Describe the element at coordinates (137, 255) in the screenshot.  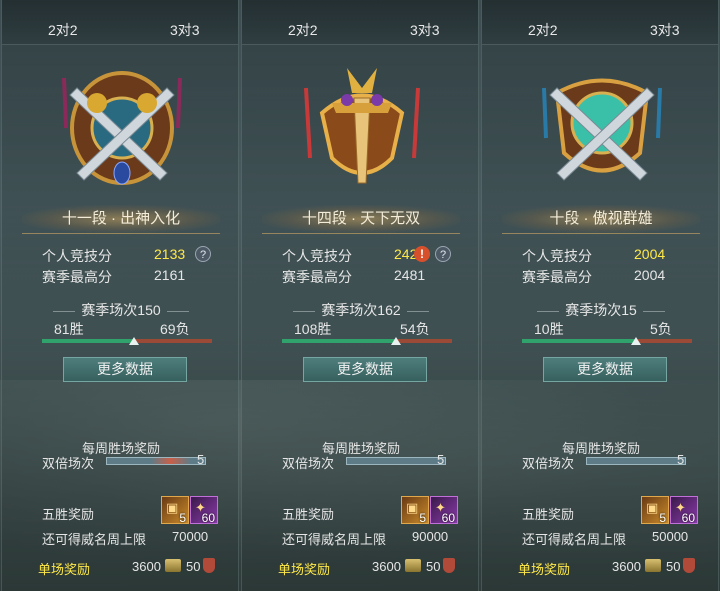
I see `personal-score-row: 个人竞技分 2133 ?` at that location.